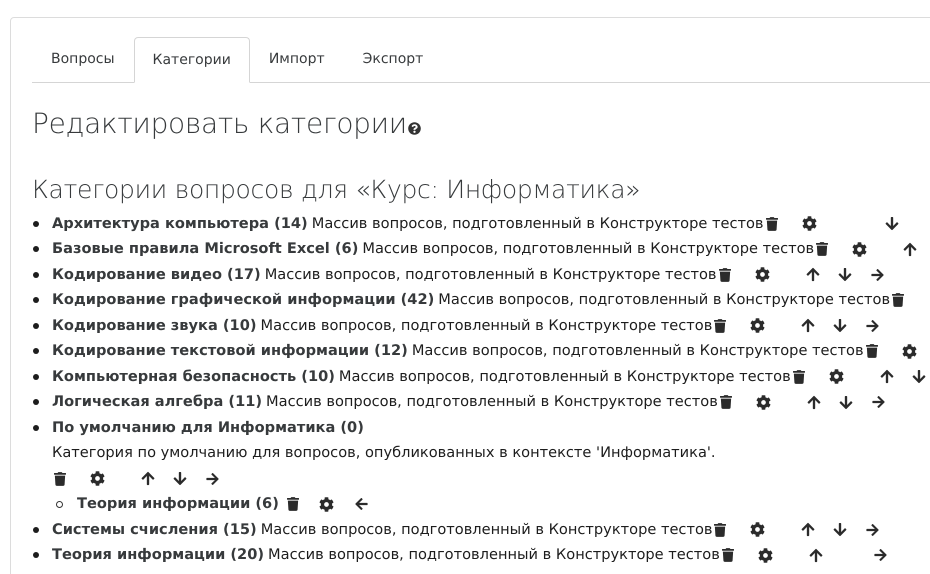  I want to click on category-name: Логическая алгебра (11), so click(157, 402).